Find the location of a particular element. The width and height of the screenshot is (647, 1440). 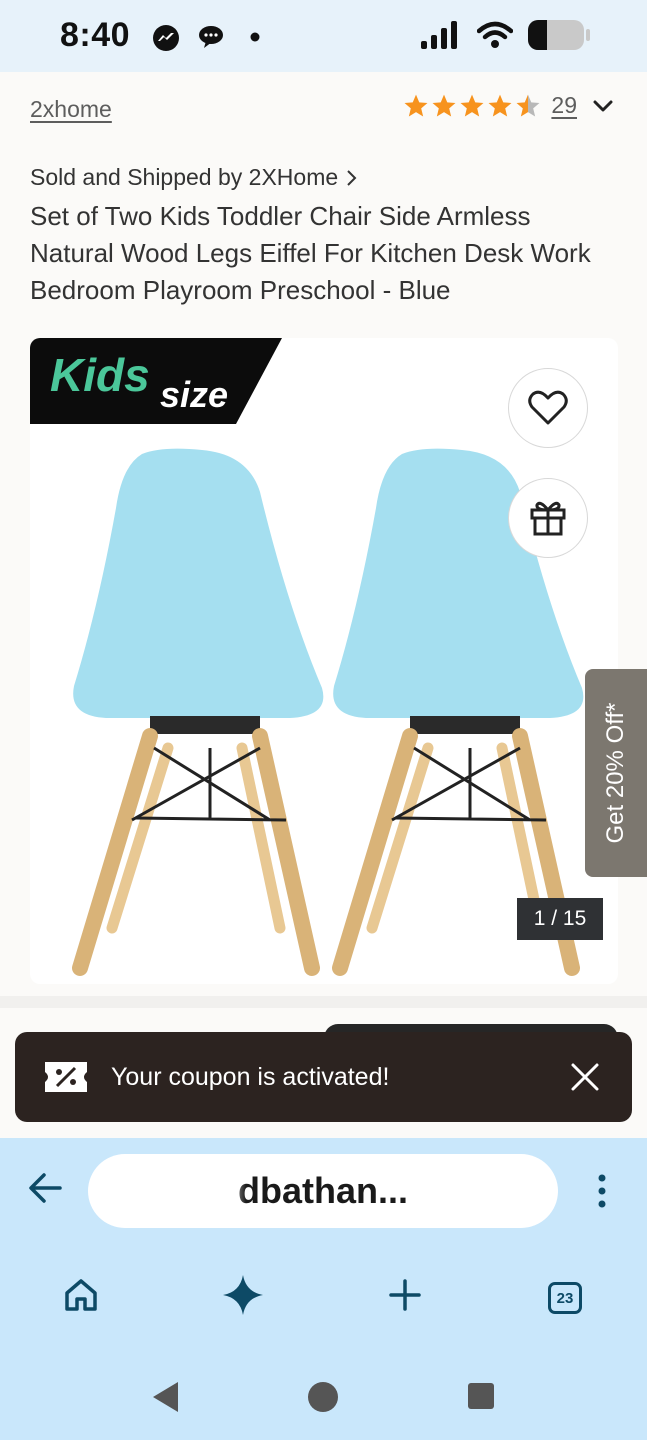

system-recents-icon is located at coordinates (481, 1396).